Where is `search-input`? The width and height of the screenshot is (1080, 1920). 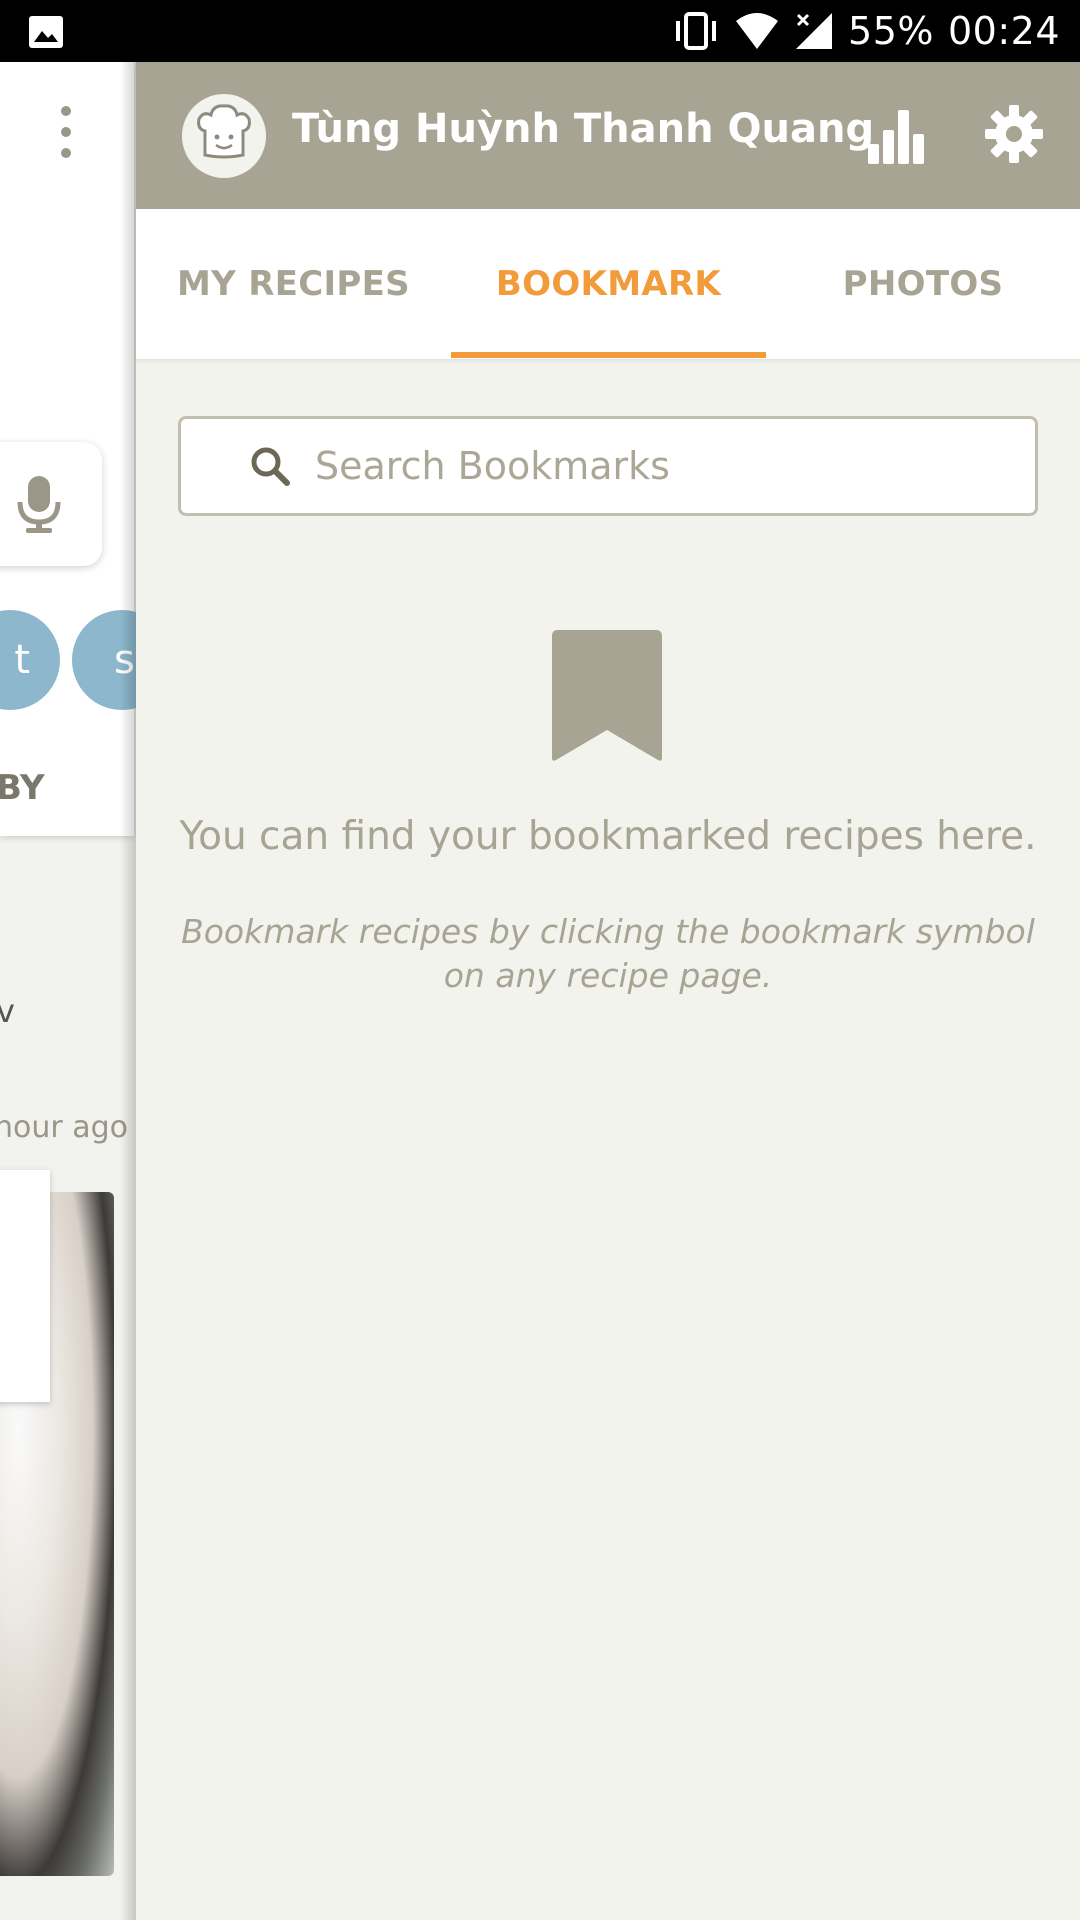
search-input is located at coordinates (635, 466).